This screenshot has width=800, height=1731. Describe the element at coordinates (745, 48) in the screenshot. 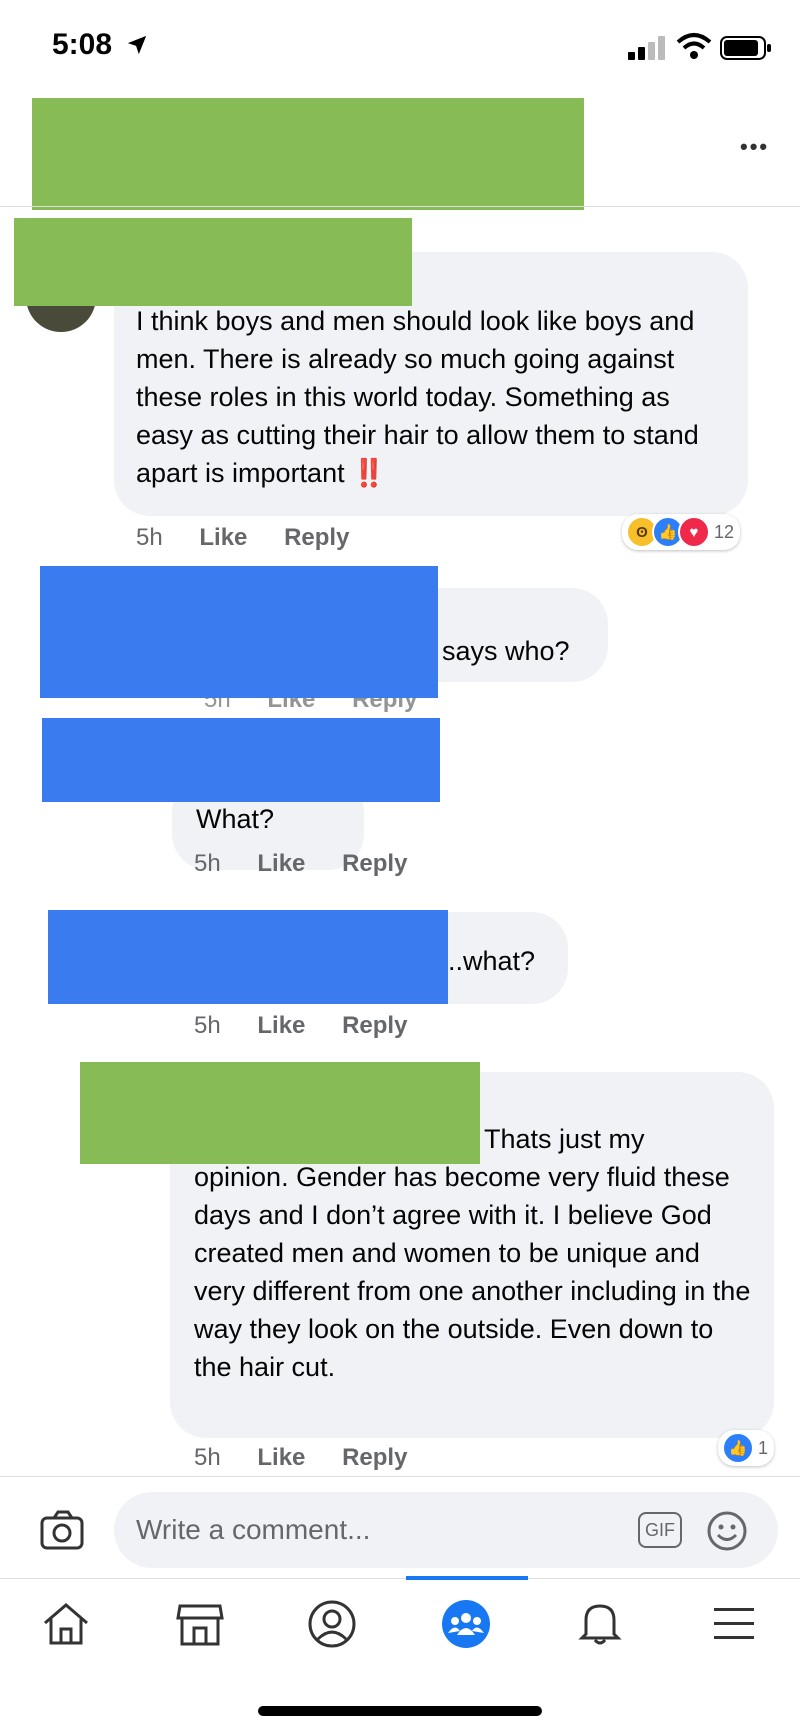

I see `battery-icon` at that location.